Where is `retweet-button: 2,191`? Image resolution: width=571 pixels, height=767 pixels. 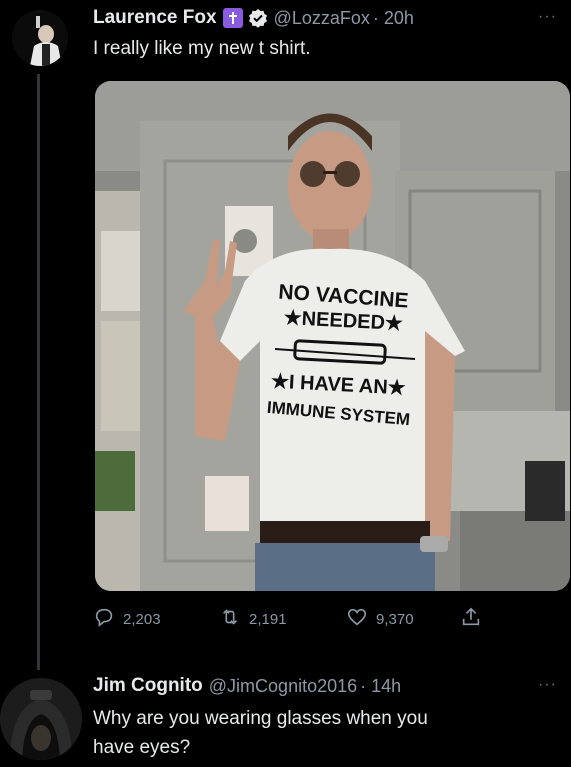 retweet-button: 2,191 is located at coordinates (253, 619).